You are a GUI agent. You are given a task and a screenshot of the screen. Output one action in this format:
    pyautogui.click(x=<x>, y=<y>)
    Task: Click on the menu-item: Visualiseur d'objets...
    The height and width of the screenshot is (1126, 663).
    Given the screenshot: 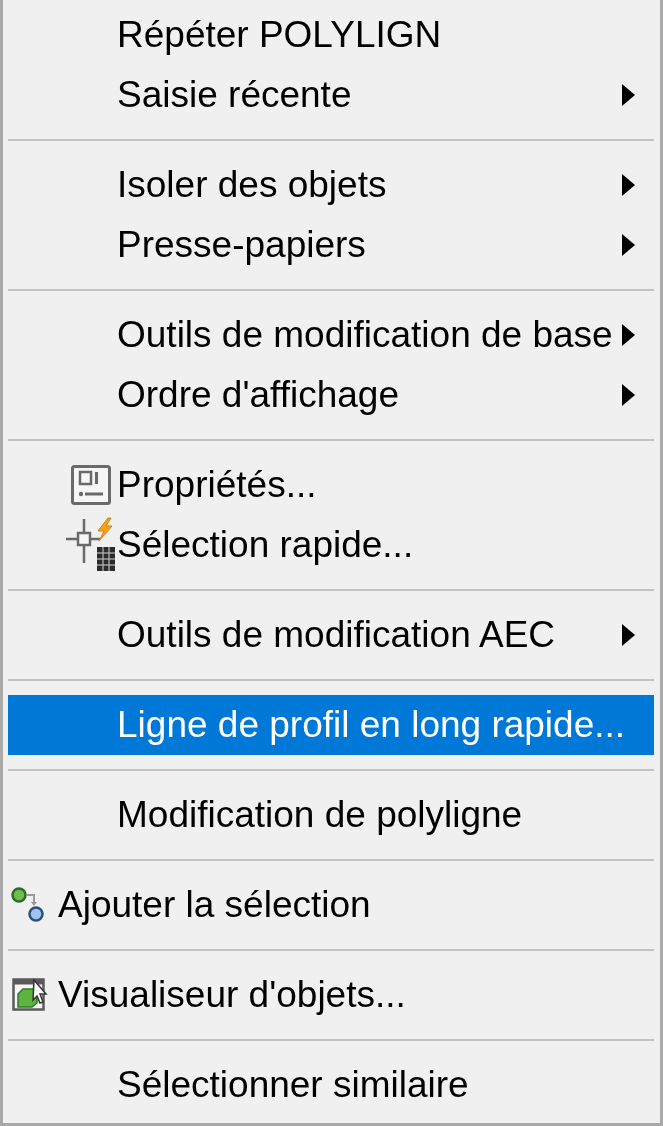 What is the action you would take?
    pyautogui.click(x=331, y=995)
    